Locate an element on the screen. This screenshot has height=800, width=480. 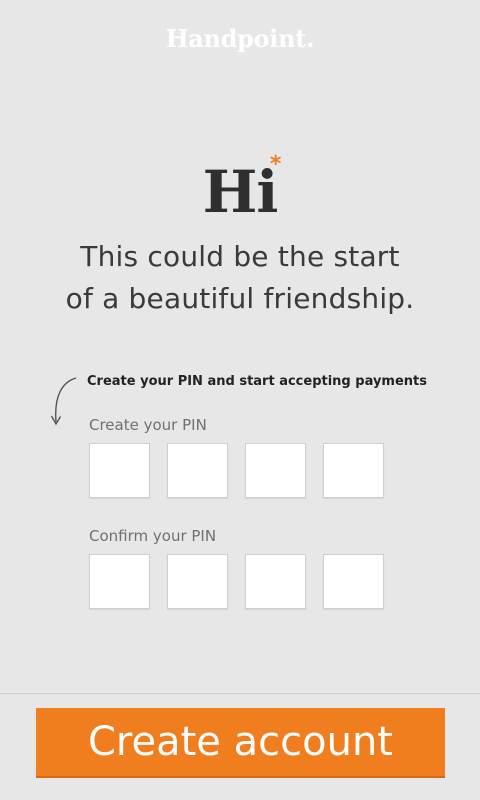
footer-divider is located at coordinates (240, 693).